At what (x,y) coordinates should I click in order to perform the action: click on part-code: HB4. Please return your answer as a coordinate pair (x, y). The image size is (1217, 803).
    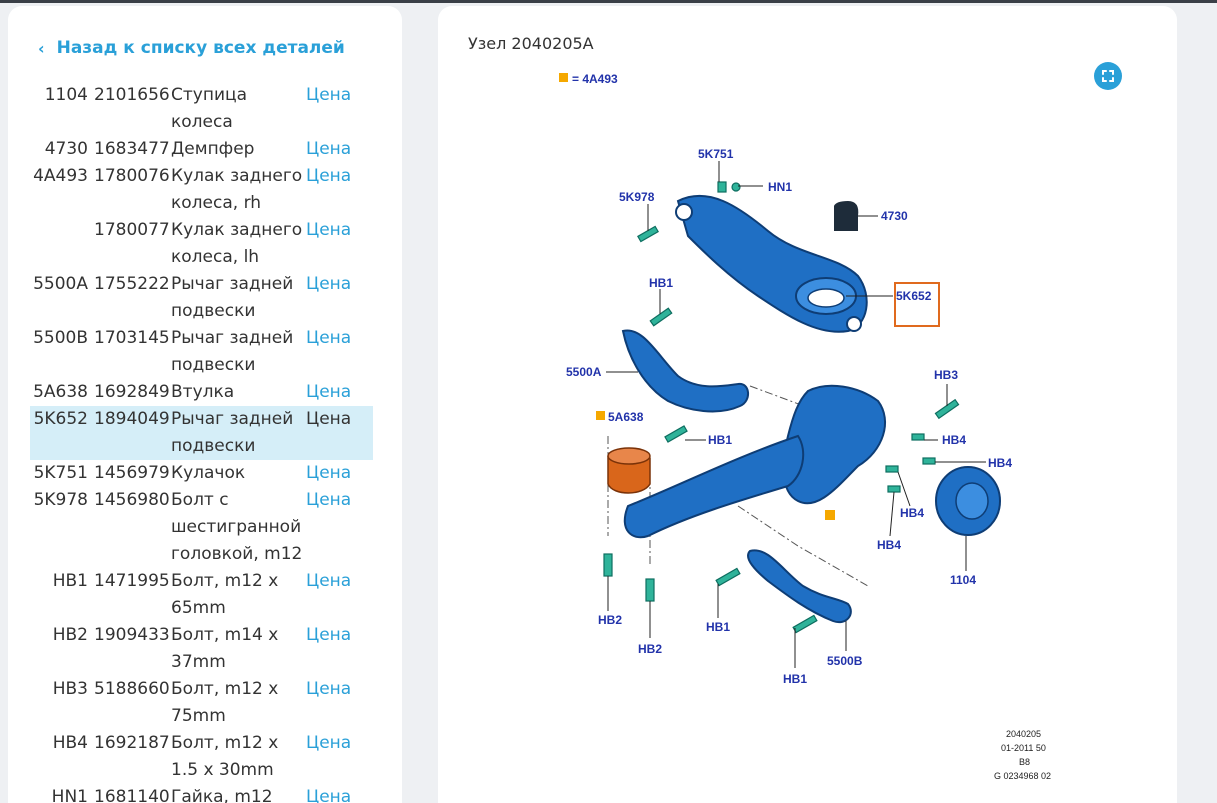
    Looking at the image, I should click on (70, 743).